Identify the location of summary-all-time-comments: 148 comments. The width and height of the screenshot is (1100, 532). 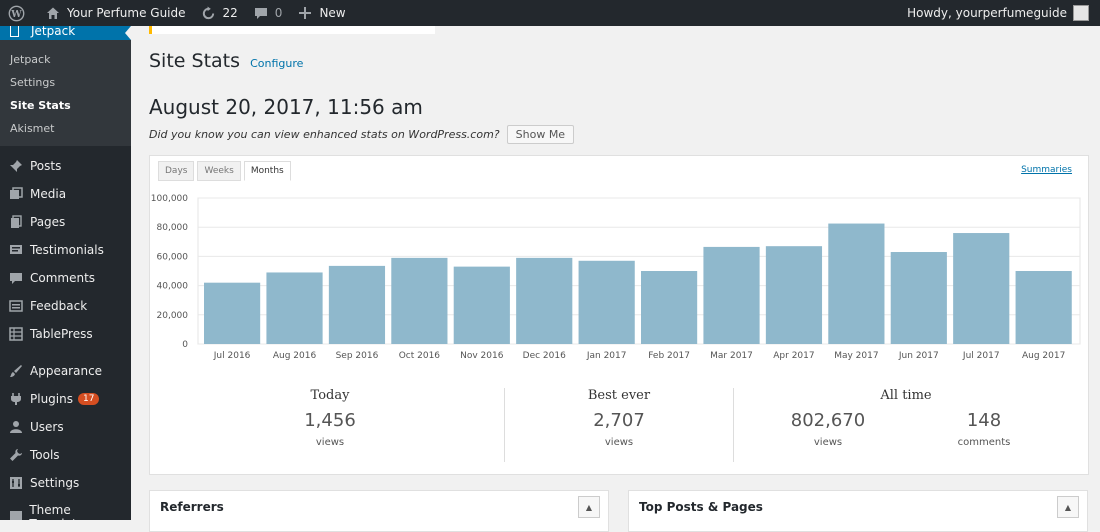
(984, 418).